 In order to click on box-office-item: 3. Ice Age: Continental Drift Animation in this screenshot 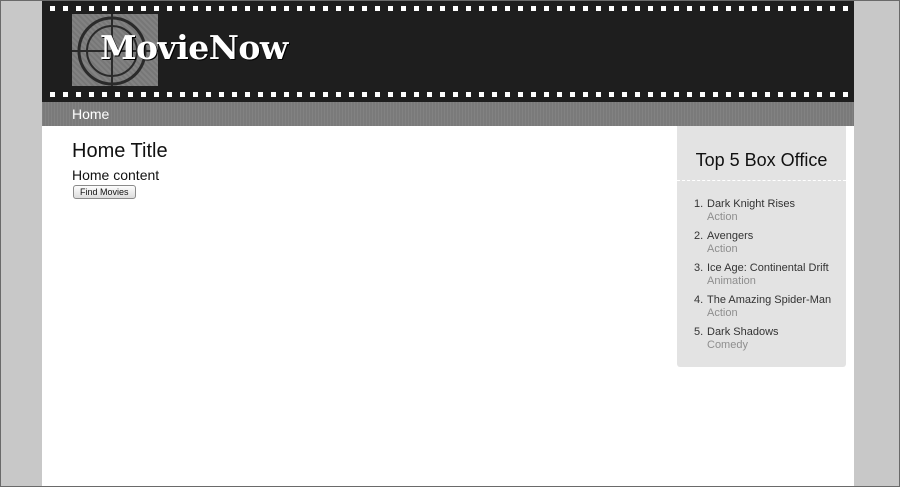, I will do `click(761, 278)`.